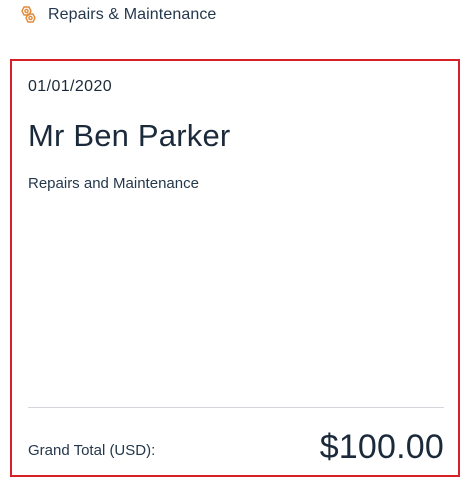 The height and width of the screenshot is (495, 468). I want to click on payee-name: Mr Ben Parker, so click(129, 135).